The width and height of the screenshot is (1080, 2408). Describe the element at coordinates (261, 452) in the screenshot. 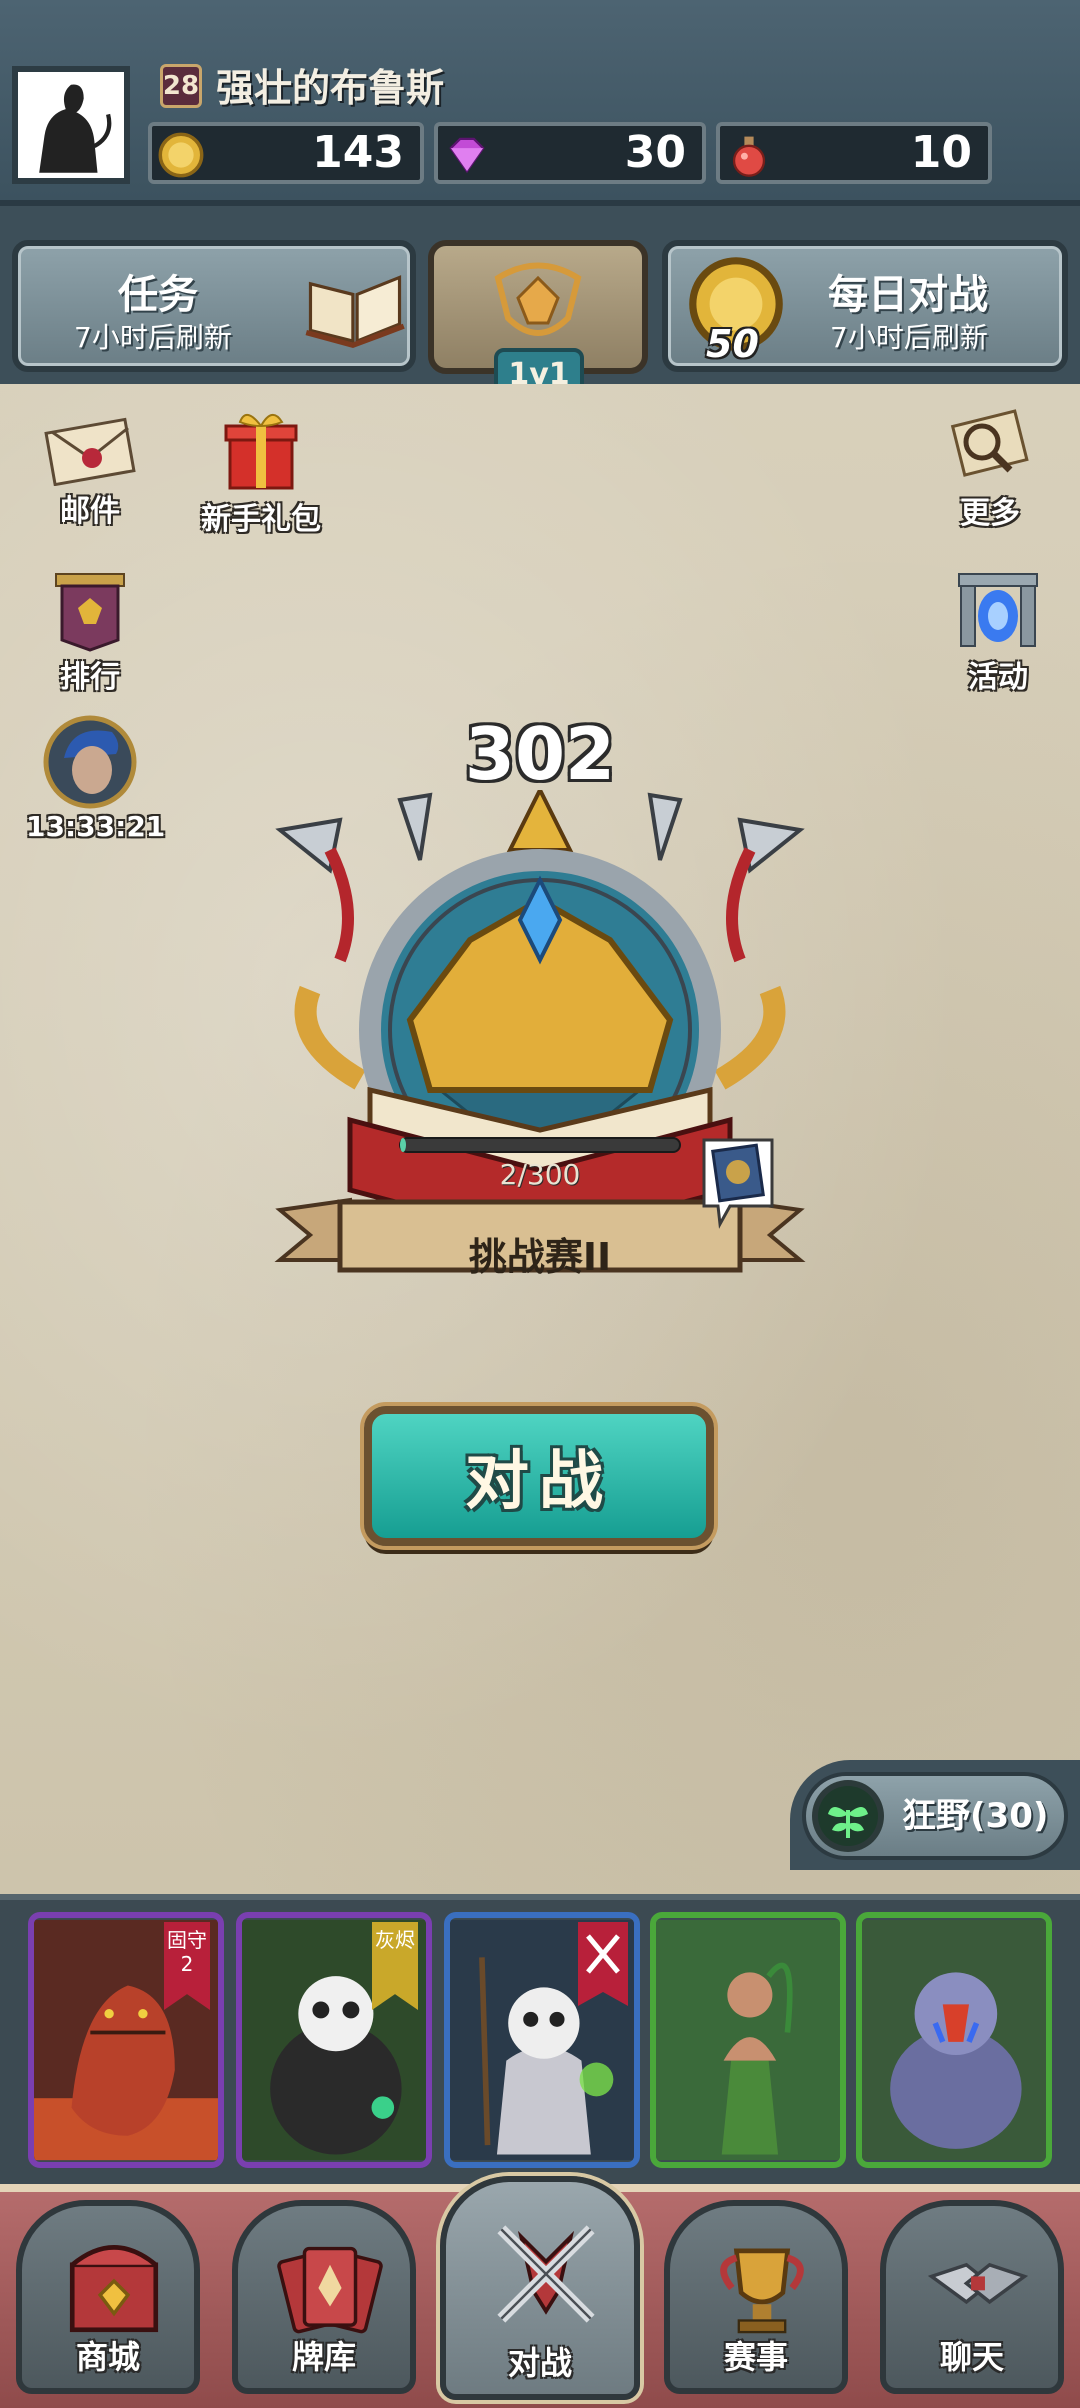

I see `gift-box-icon` at that location.